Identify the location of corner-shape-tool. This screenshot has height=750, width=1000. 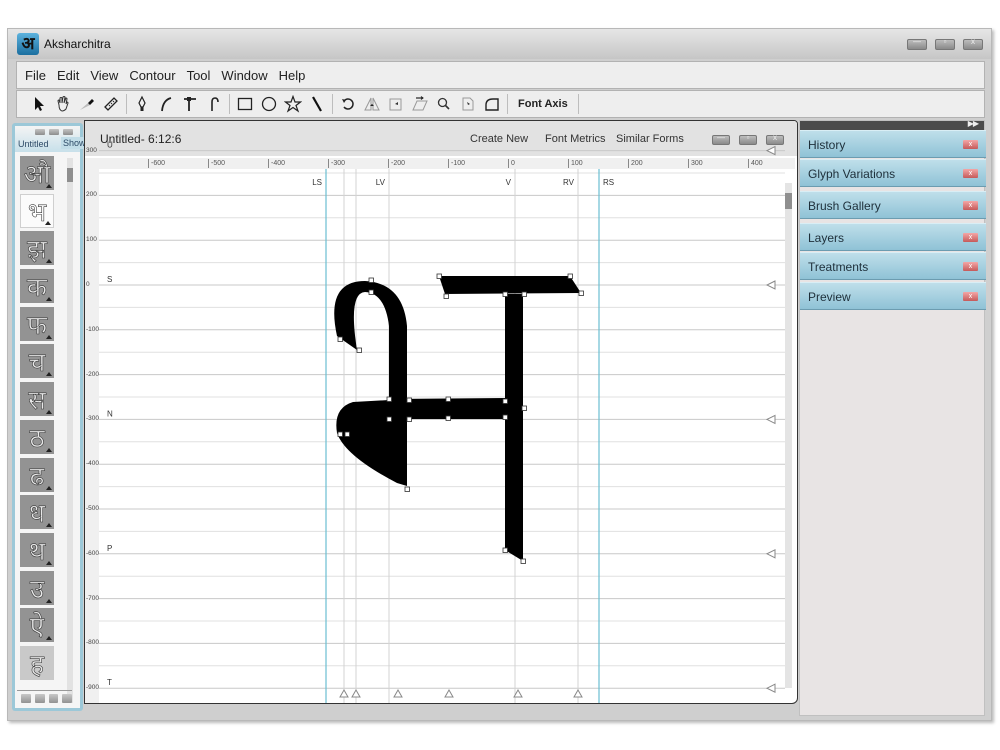
(492, 104).